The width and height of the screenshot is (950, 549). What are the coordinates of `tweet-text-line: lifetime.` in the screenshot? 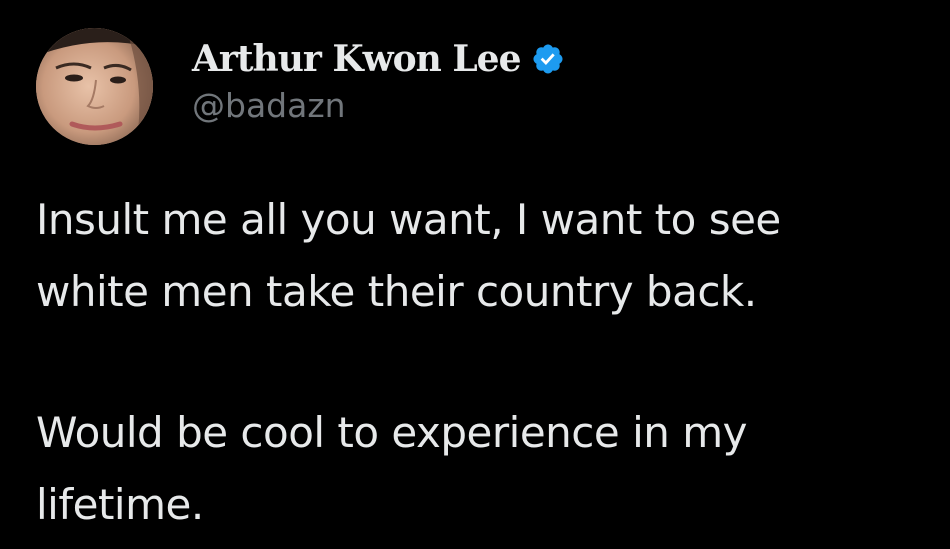 It's located at (120, 504).